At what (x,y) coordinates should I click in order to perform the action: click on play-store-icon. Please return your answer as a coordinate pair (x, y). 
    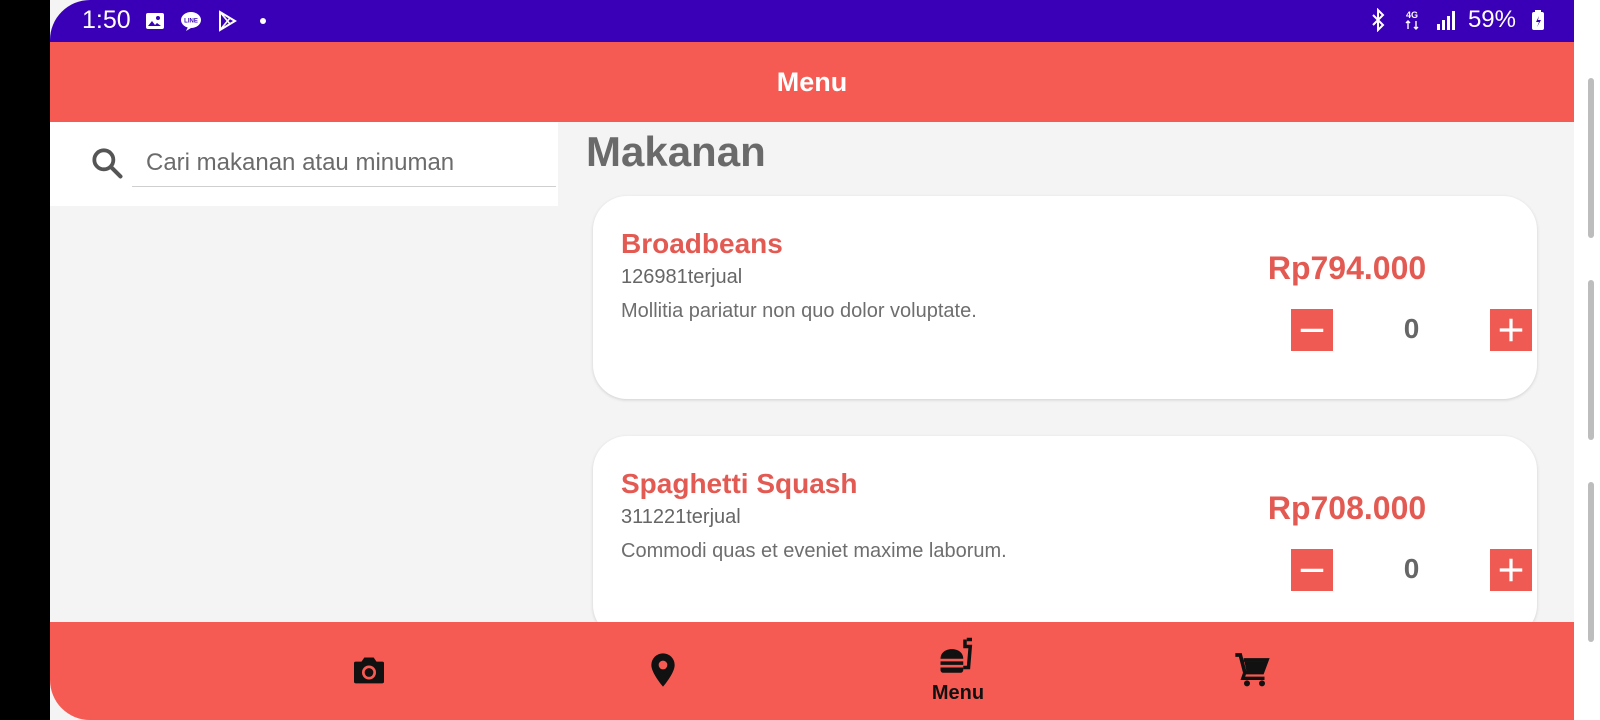
    Looking at the image, I should click on (227, 20).